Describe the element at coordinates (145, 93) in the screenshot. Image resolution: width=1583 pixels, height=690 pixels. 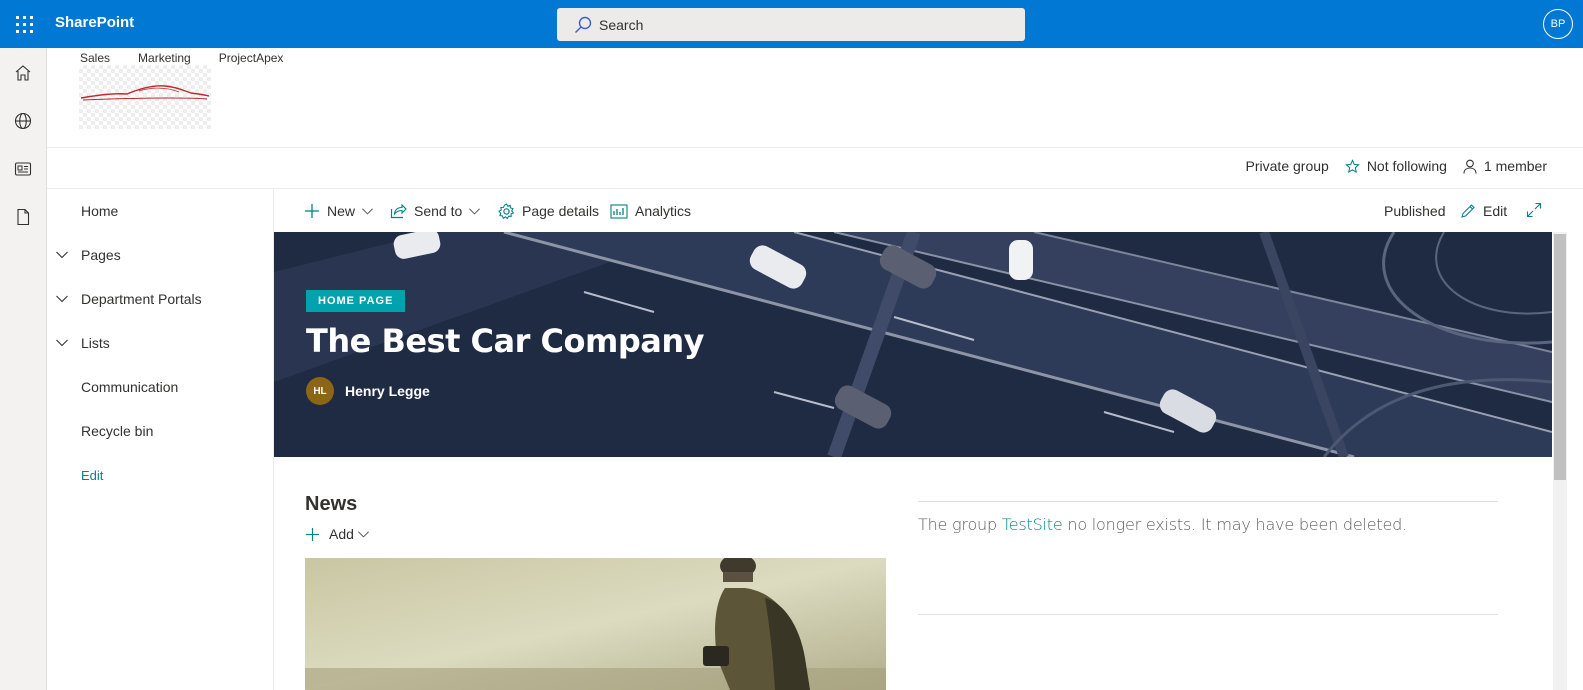
I see `car-logo-icon` at that location.